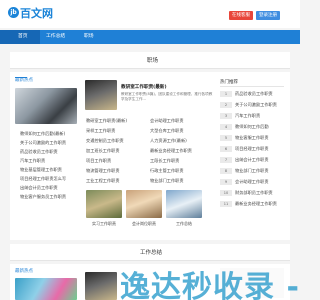  What do you see at coordinates (98, 161) in the screenshot?
I see `list-item: 项目工作职责` at bounding box center [98, 161].